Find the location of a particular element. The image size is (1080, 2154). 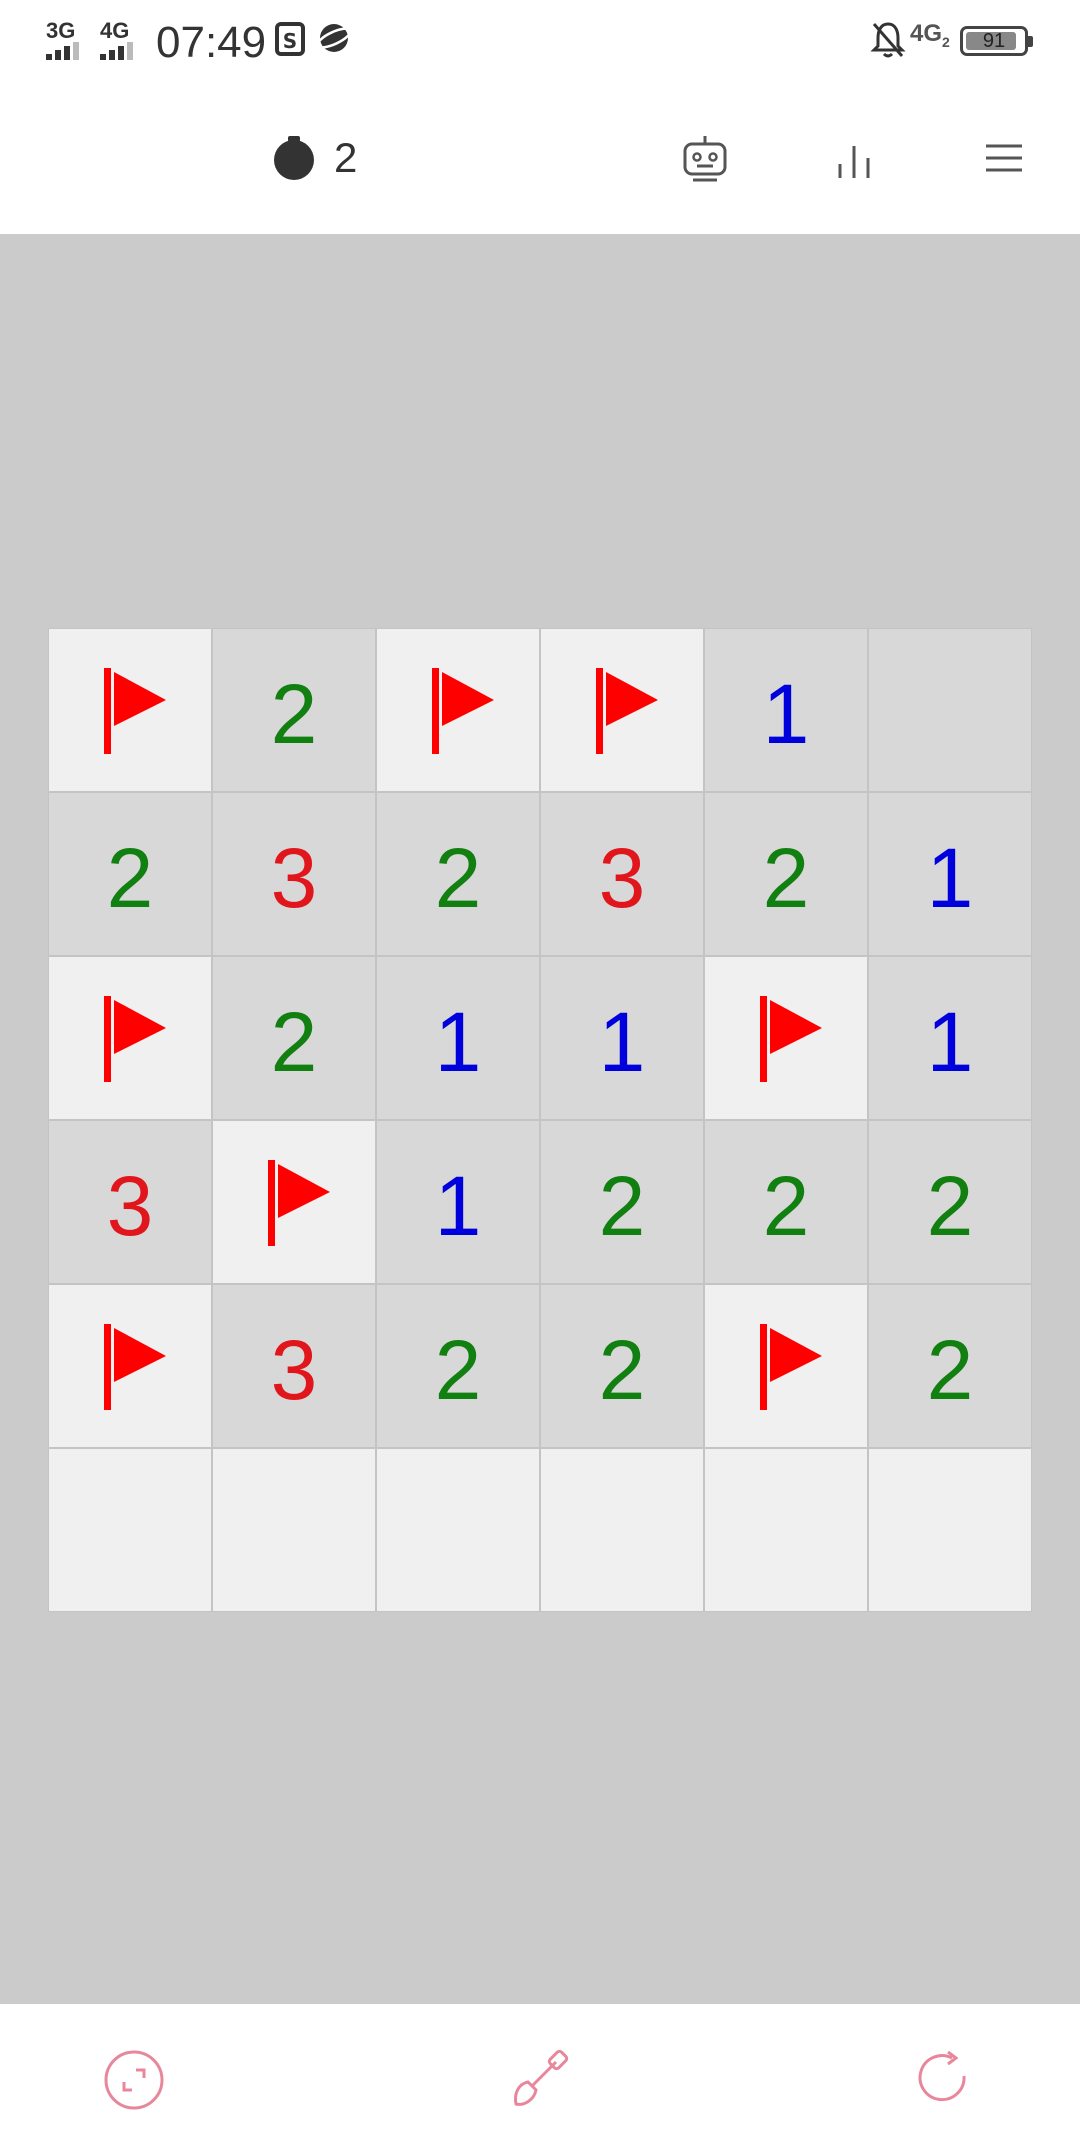

browser-icon is located at coordinates (334, 38).